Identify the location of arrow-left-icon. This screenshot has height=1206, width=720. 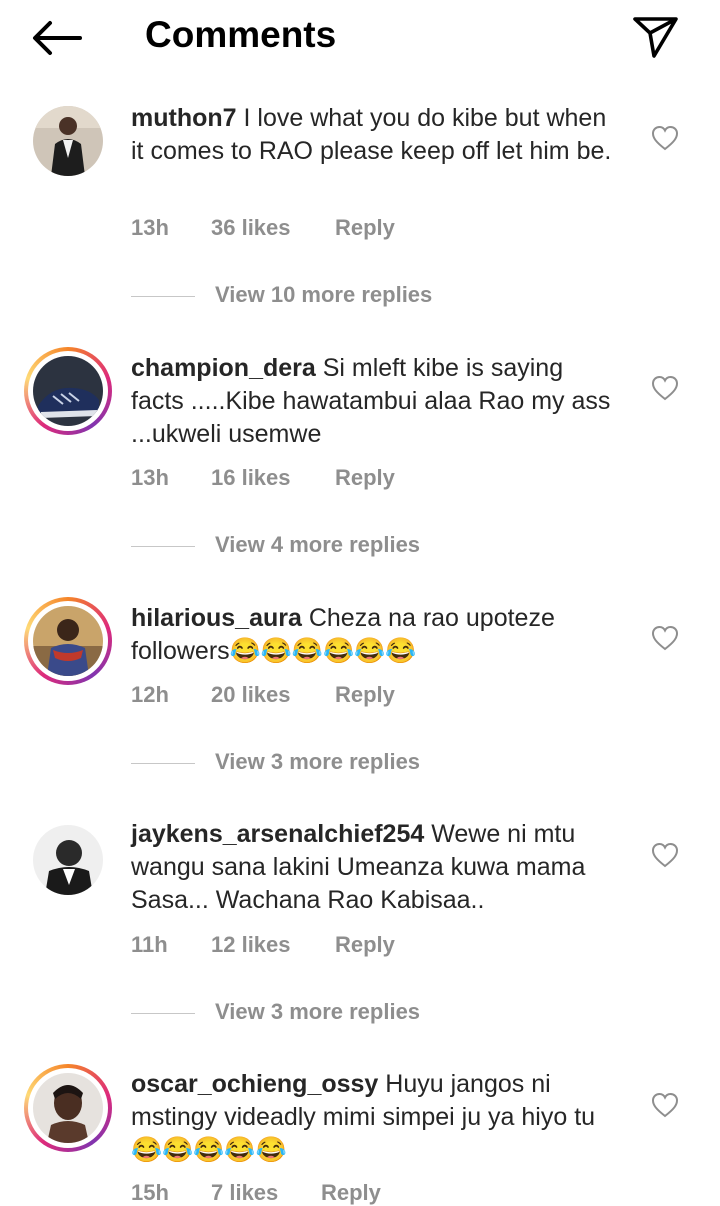
(57, 38).